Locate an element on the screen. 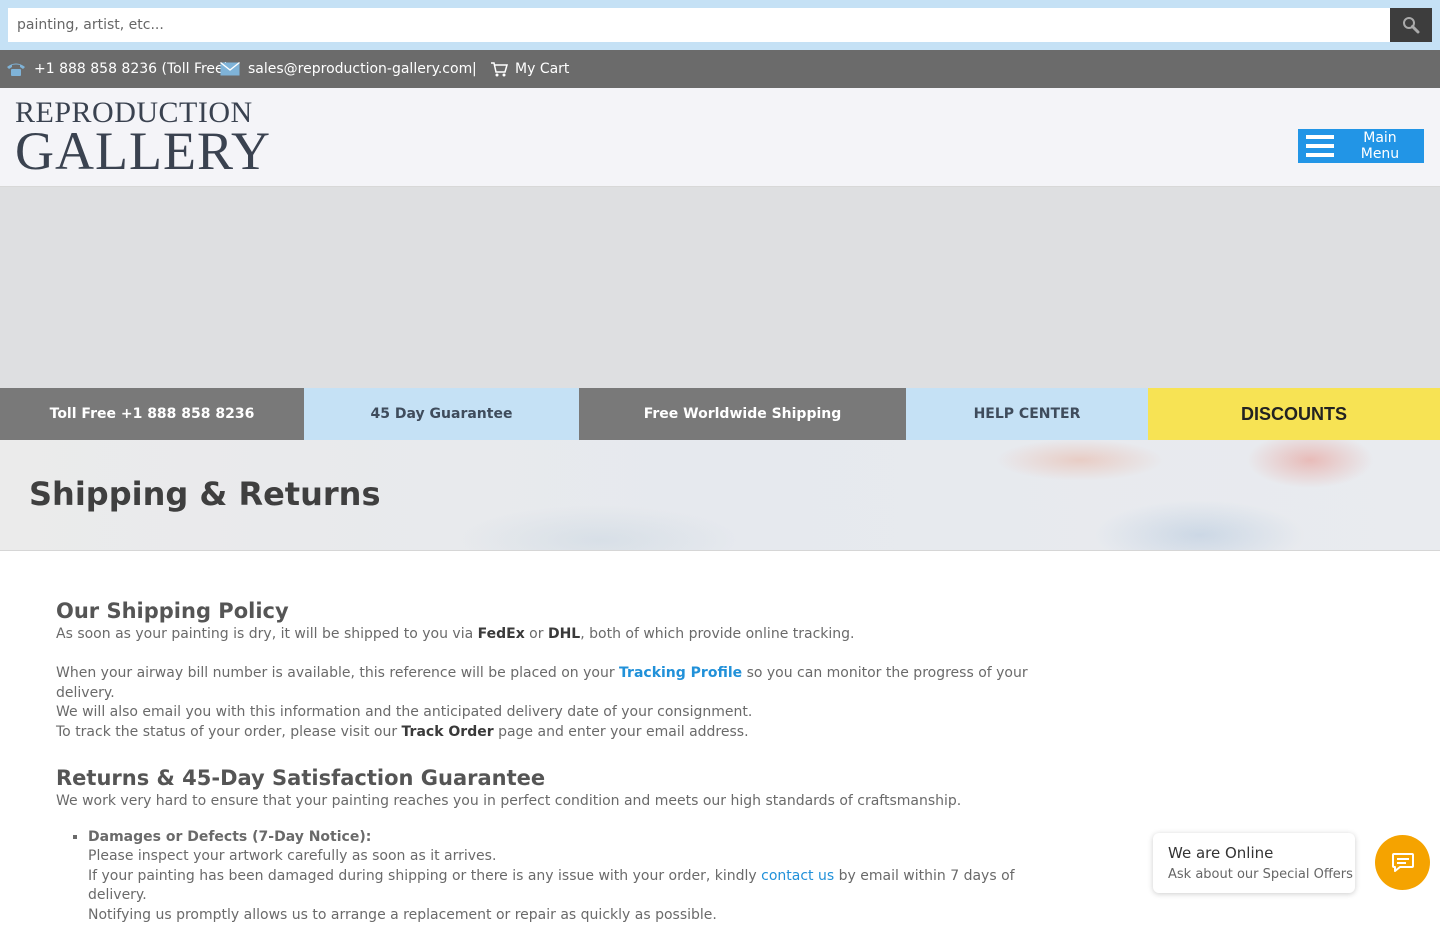 The image size is (1440, 925). chat-title: We are Online is located at coordinates (1254, 853).